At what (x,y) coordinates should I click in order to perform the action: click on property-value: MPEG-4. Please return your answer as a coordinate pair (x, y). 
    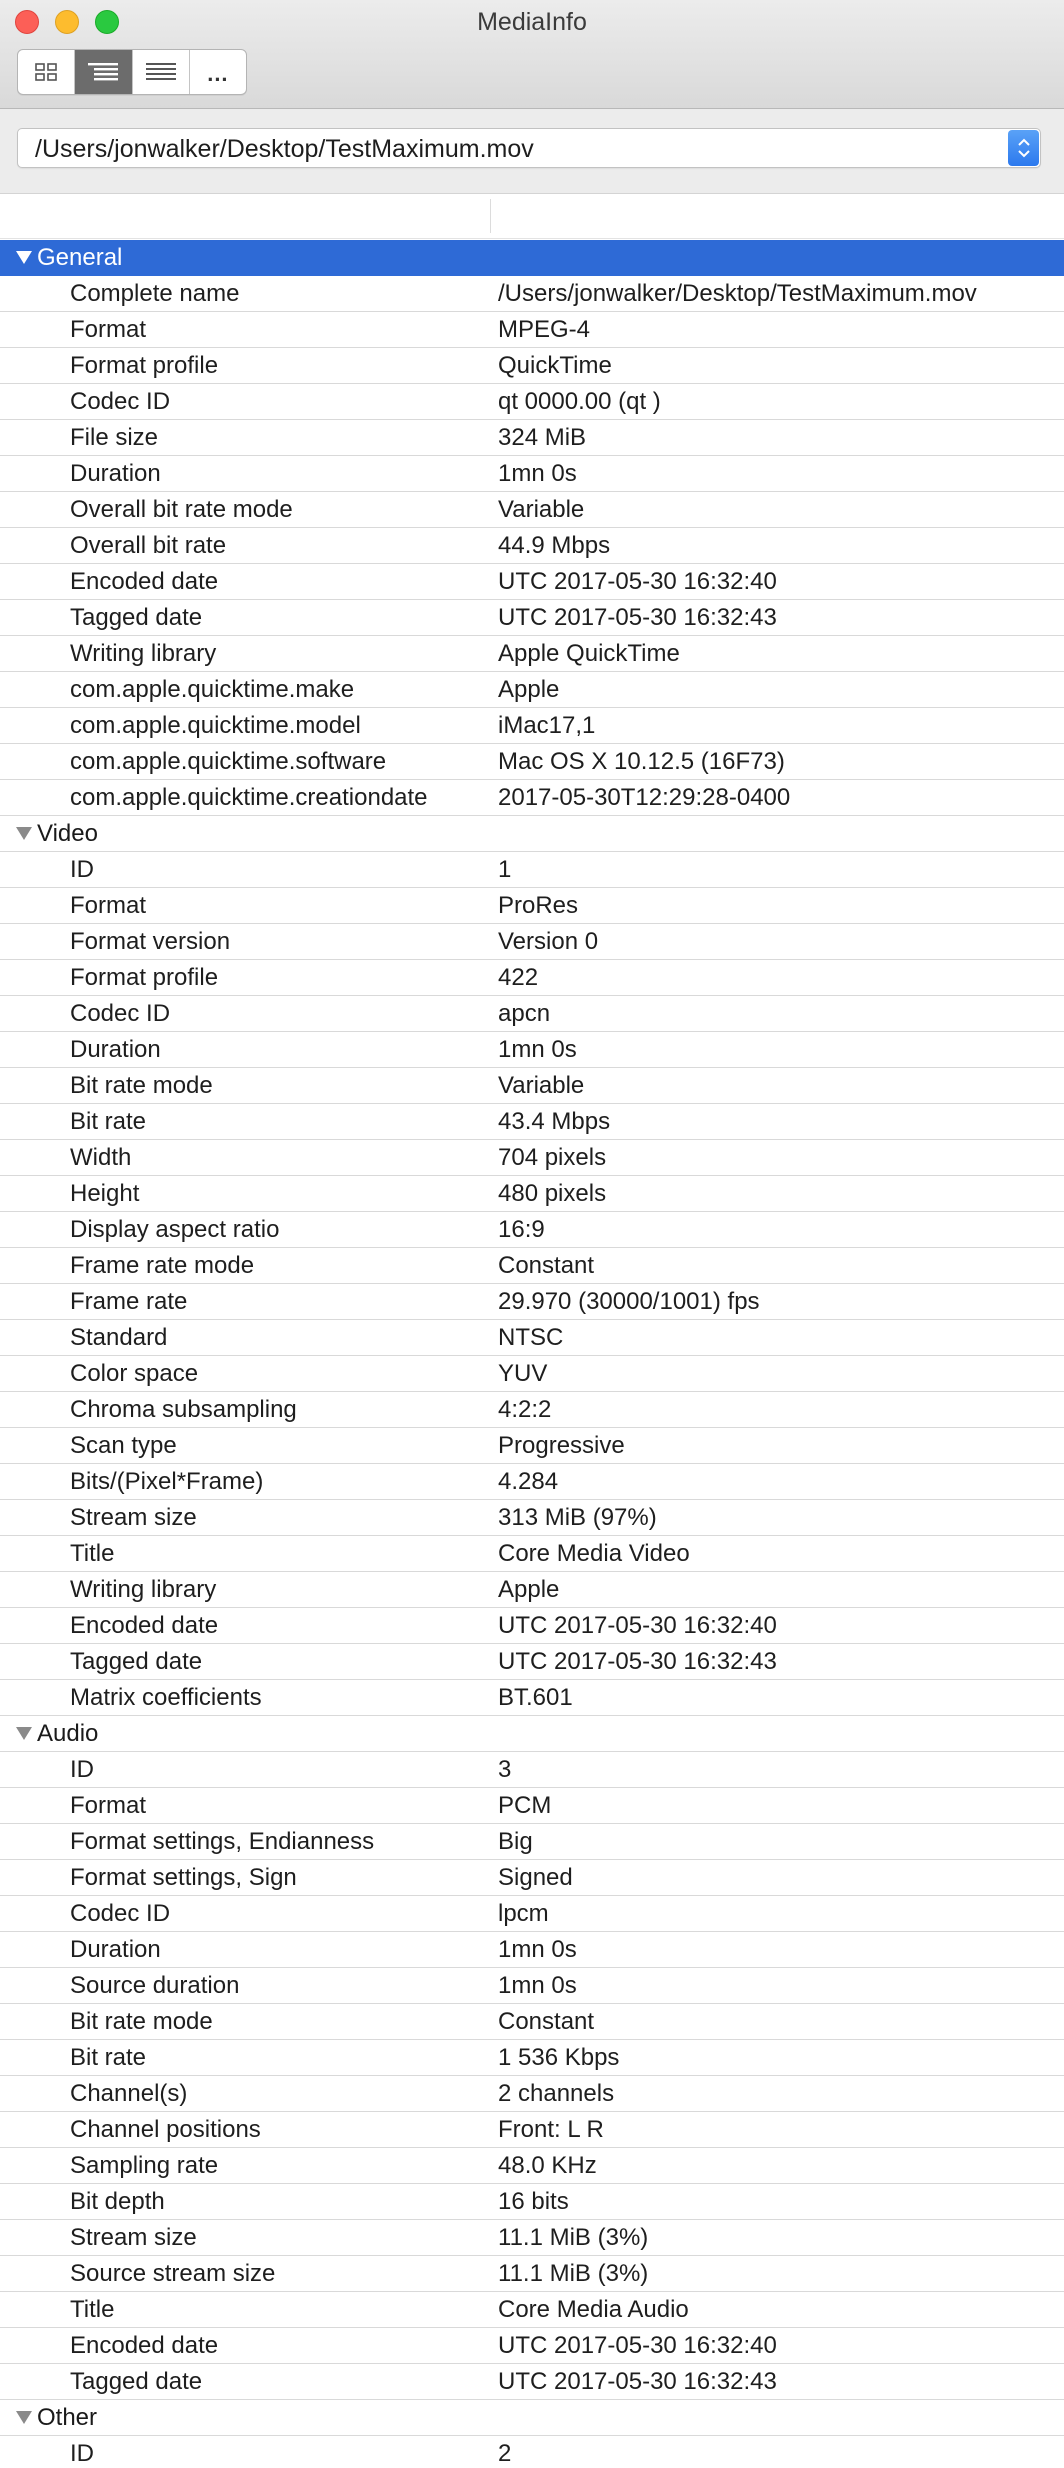
    Looking at the image, I should click on (544, 329).